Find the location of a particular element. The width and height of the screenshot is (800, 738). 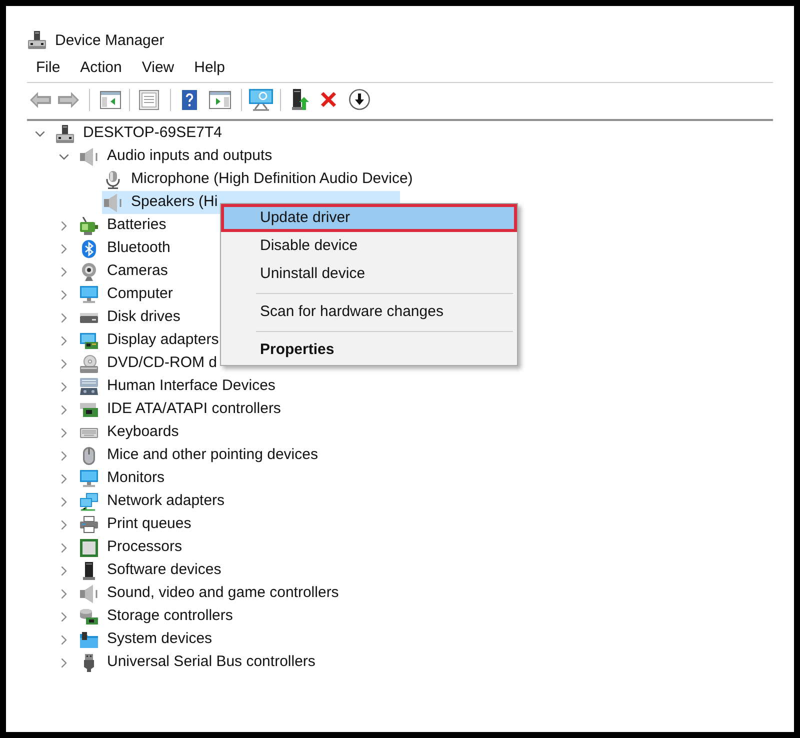

context-menu-item: Scan for hardware changes is located at coordinates (369, 312).